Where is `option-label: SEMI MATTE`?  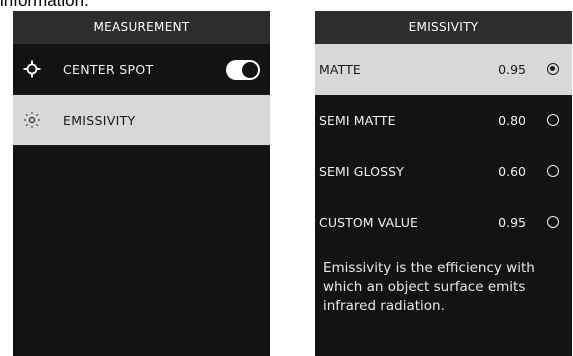 option-label: SEMI MATTE is located at coordinates (357, 120).